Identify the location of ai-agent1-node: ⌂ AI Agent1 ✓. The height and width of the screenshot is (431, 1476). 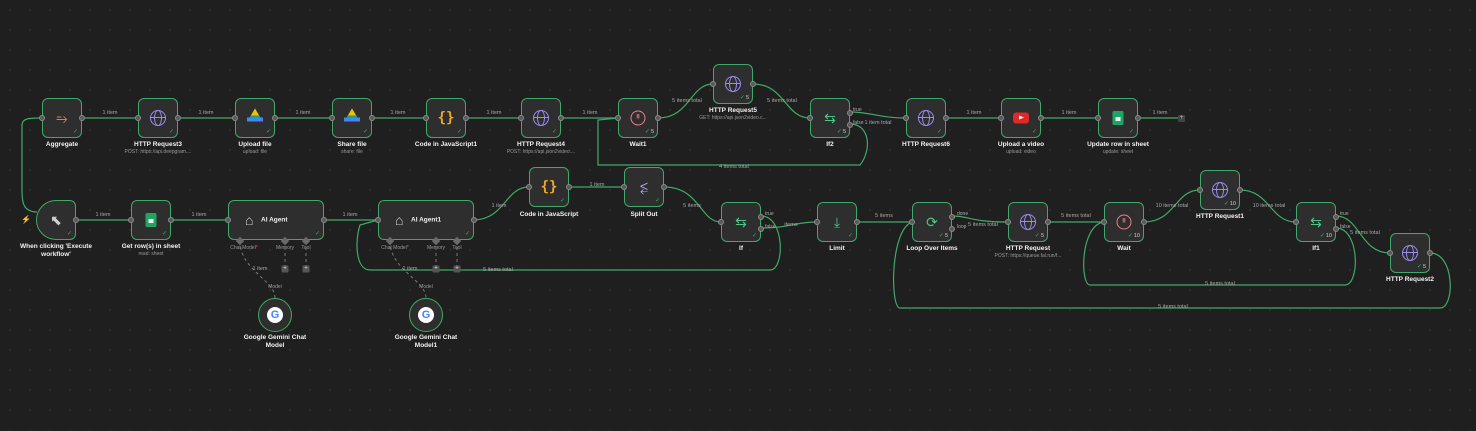
(426, 220).